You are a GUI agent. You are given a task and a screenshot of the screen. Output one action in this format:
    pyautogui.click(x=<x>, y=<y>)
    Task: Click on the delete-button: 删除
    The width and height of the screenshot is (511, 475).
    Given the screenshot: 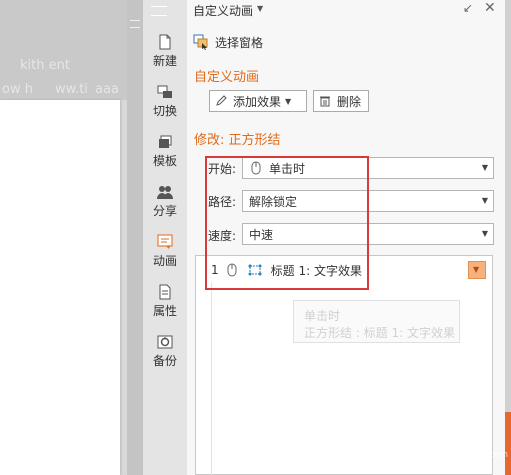 What is the action you would take?
    pyautogui.click(x=341, y=101)
    